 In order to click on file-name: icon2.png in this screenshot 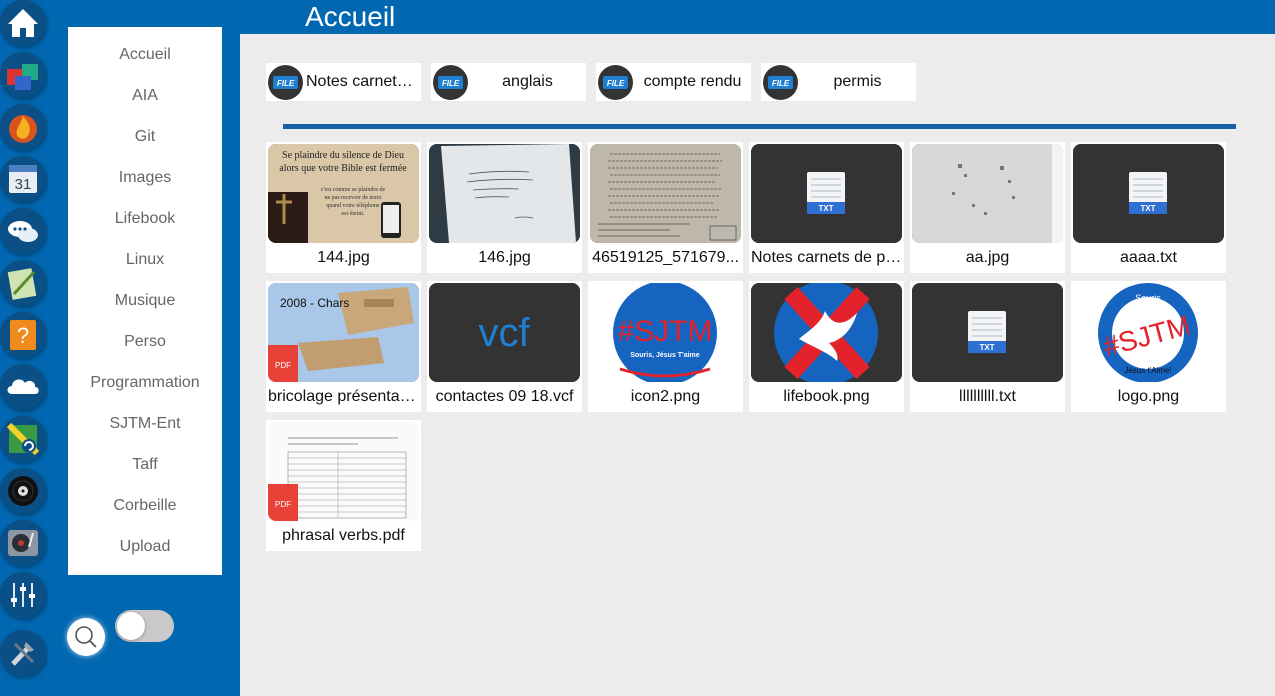, I will do `click(665, 396)`.